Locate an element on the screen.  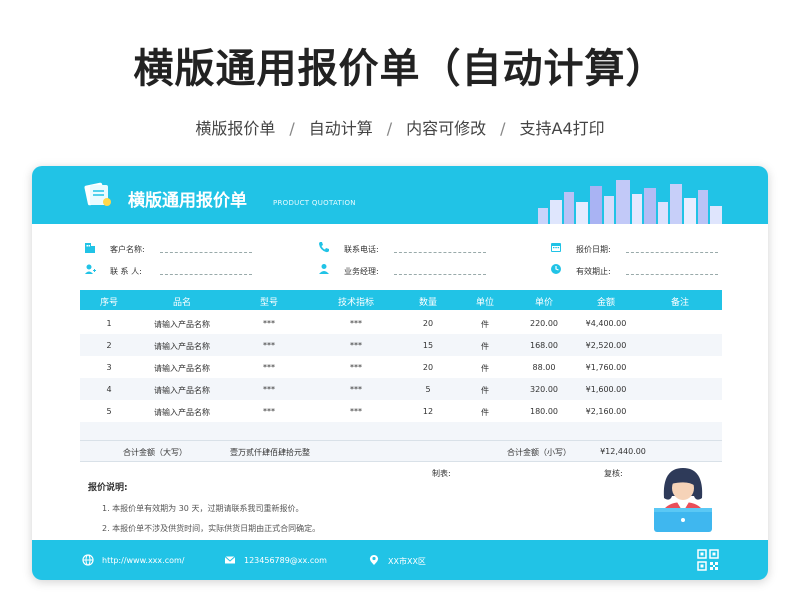
calendar-icon is located at coordinates (556, 247).